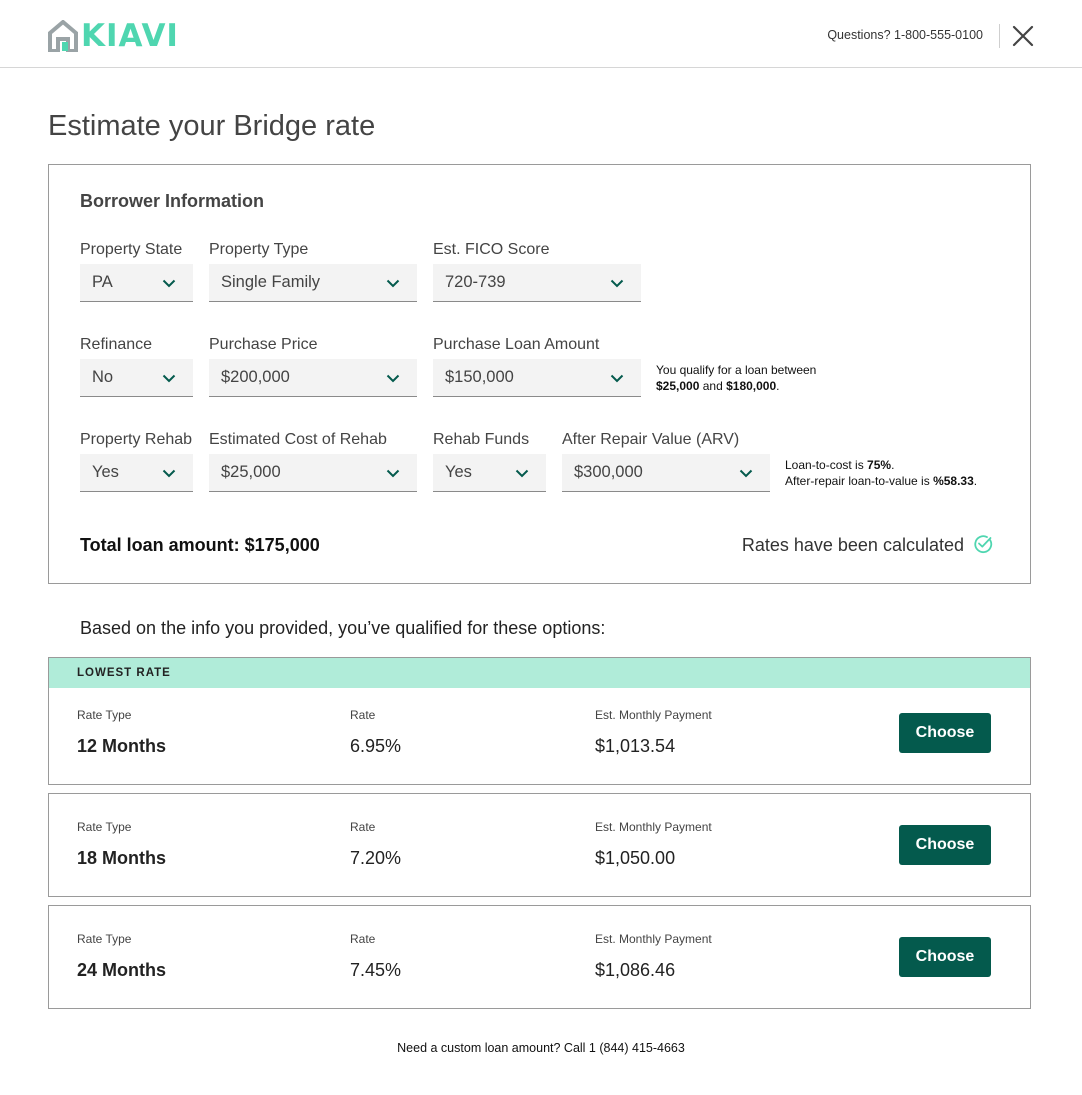 This screenshot has width=1082, height=1095. What do you see at coordinates (122, 858) in the screenshot?
I see `rate-type-value: 18 Months` at bounding box center [122, 858].